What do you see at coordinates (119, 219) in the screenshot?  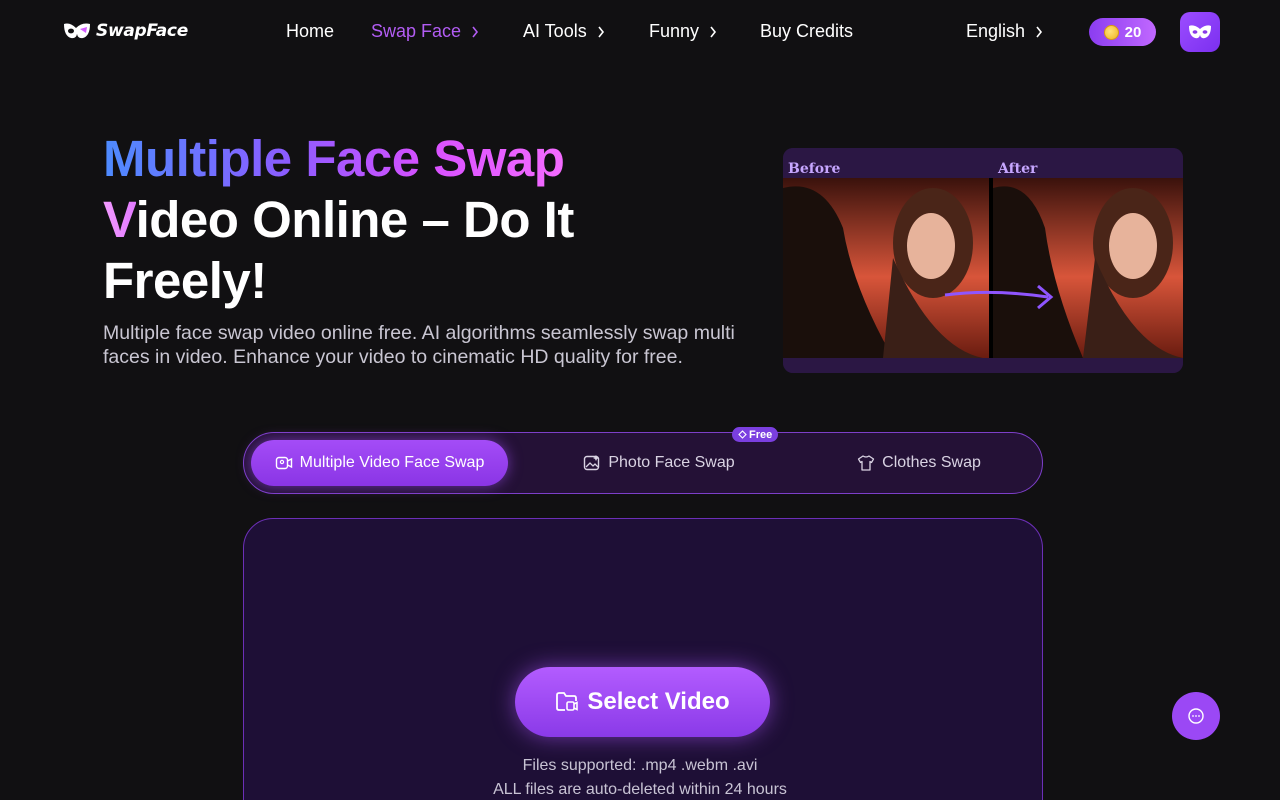 I see `title-line-2-highlight: V` at bounding box center [119, 219].